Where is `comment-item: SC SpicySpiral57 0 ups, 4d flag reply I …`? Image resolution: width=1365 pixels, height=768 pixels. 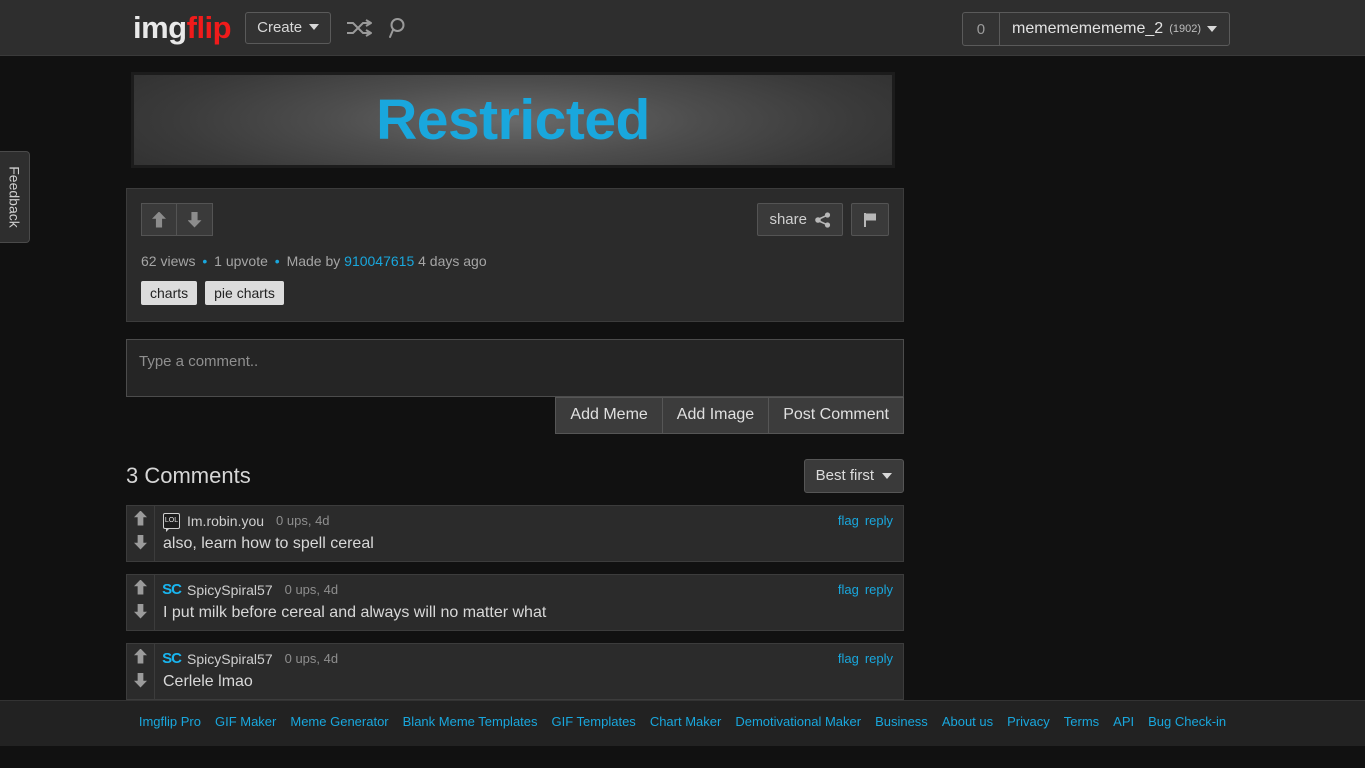
comment-item: SC SpicySpiral57 0 ups, 4d flag reply I … is located at coordinates (515, 602).